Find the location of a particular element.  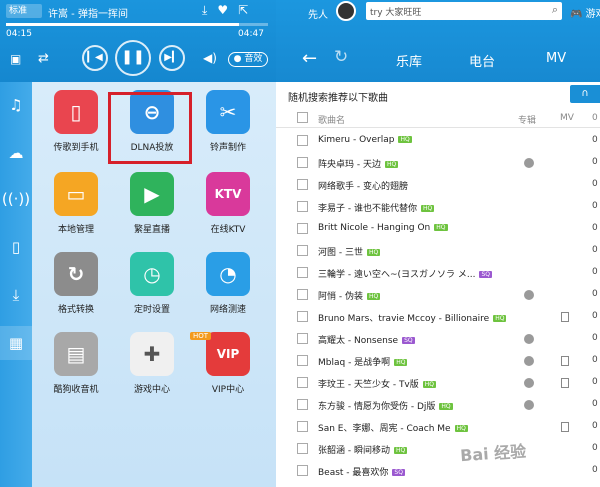

apps-grid-icon: ▦ is located at coordinates (16, 343).